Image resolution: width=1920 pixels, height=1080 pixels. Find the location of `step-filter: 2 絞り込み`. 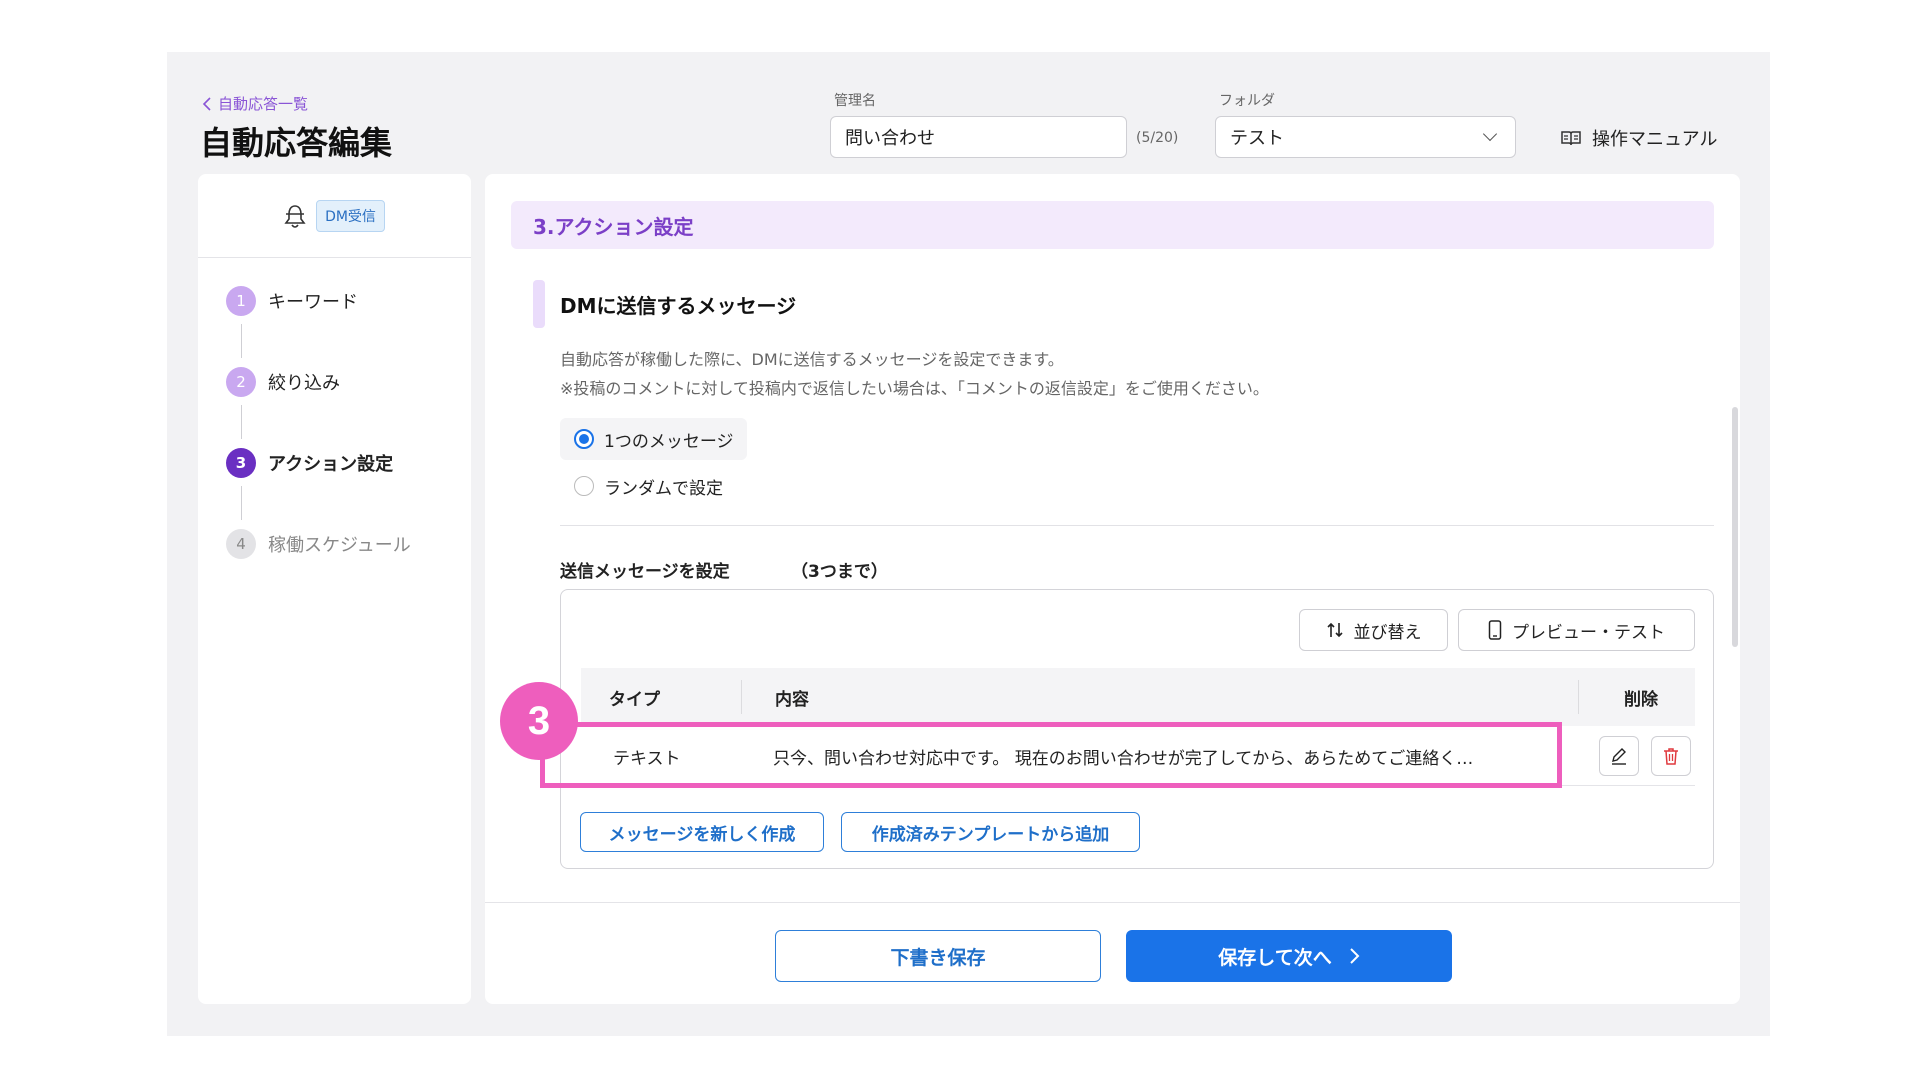

step-filter: 2 絞り込み is located at coordinates (283, 382).